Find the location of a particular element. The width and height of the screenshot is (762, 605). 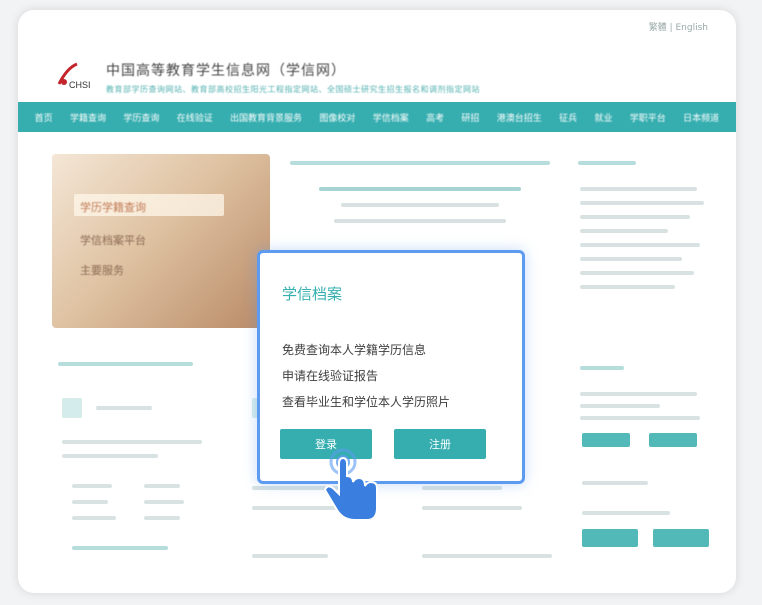

login-sidebar-subtitle is located at coordinates (615, 483).